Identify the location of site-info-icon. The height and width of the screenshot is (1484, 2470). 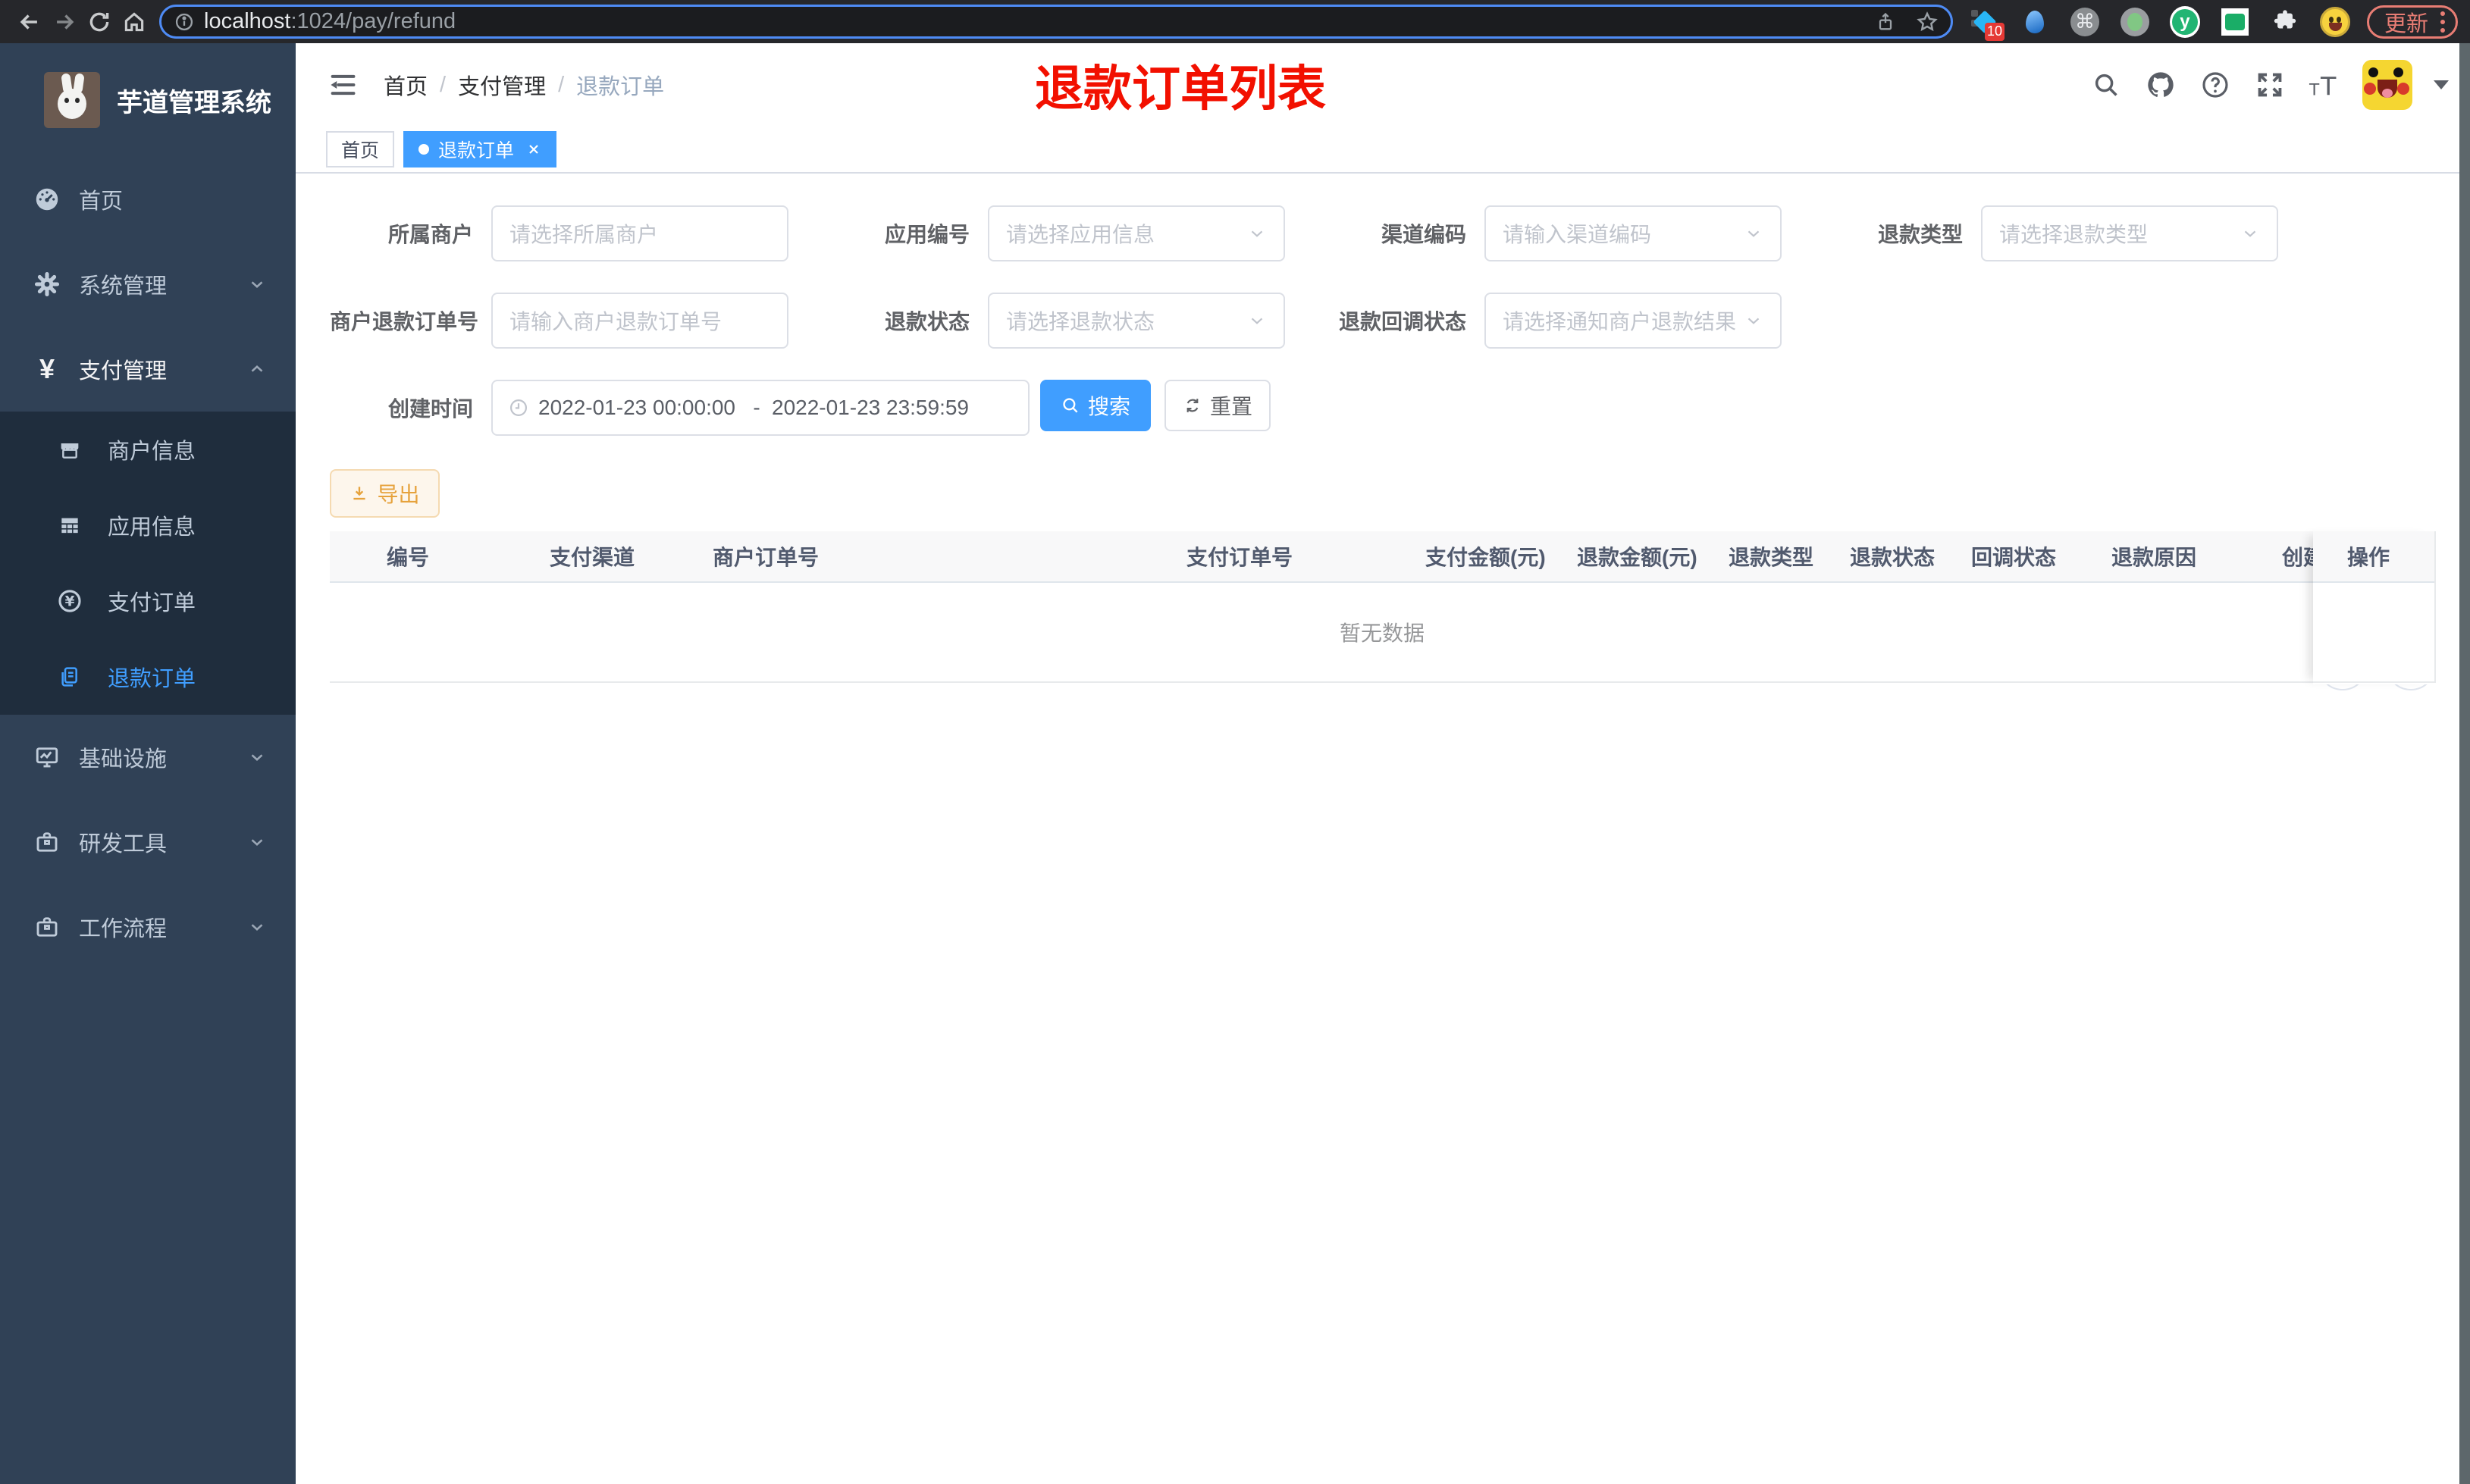
(184, 22).